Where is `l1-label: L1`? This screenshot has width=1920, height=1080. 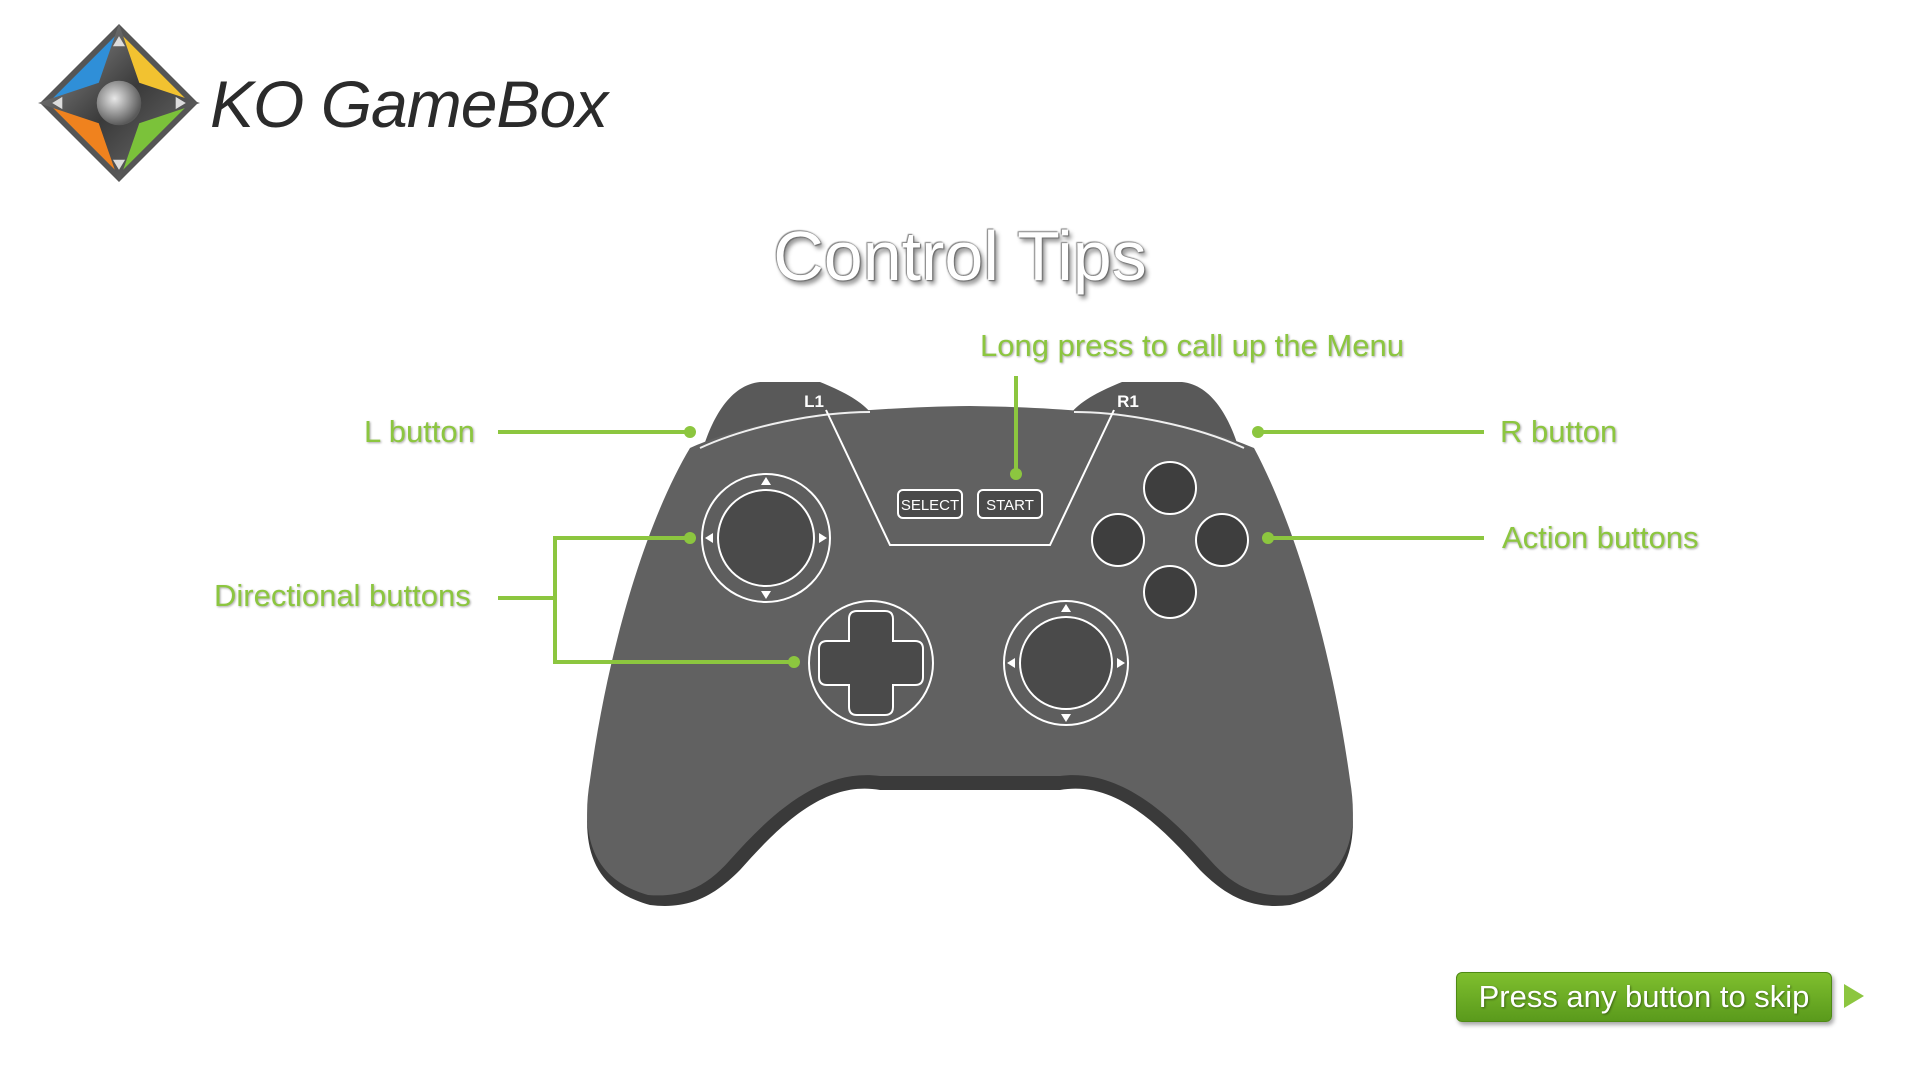 l1-label: L1 is located at coordinates (814, 401).